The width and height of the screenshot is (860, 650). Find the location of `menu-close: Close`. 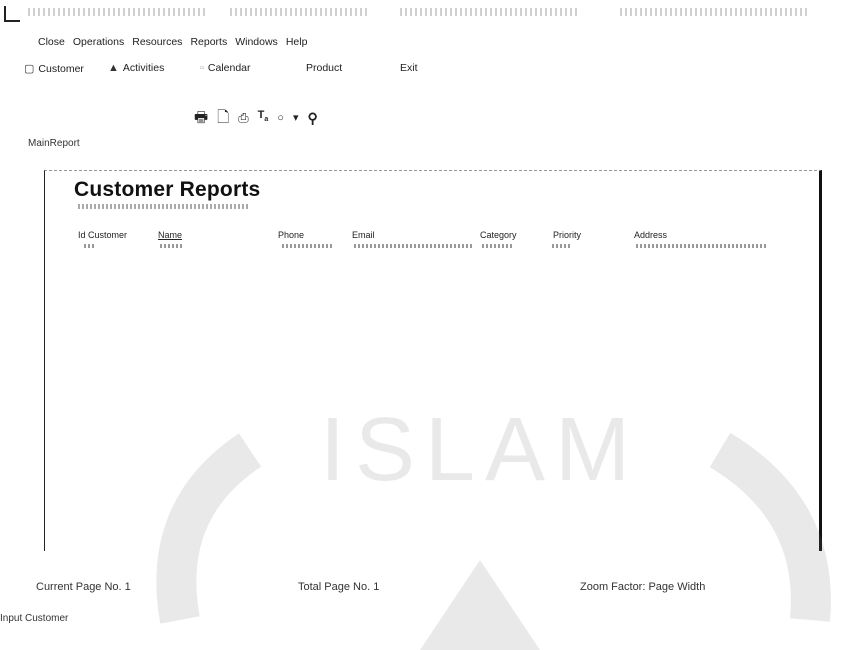

menu-close: Close is located at coordinates (51, 42).